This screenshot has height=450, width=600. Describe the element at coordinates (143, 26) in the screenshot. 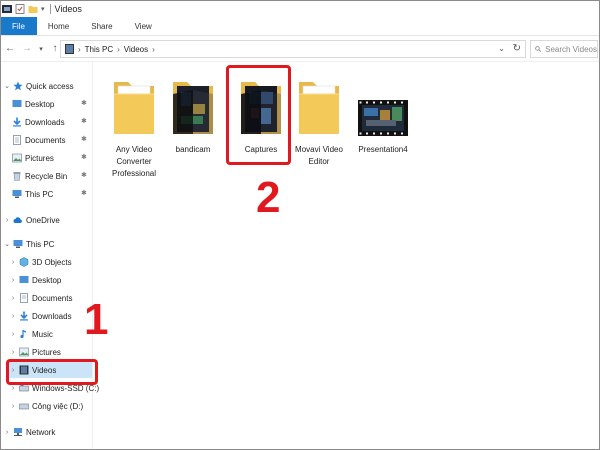

I see `tab-view: View` at that location.